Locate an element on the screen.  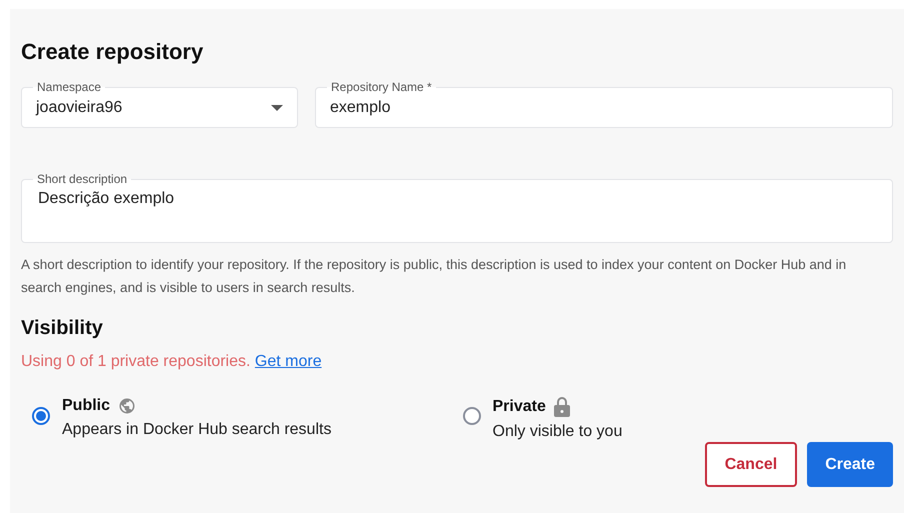
dialog-title: Create repository is located at coordinates (112, 52).